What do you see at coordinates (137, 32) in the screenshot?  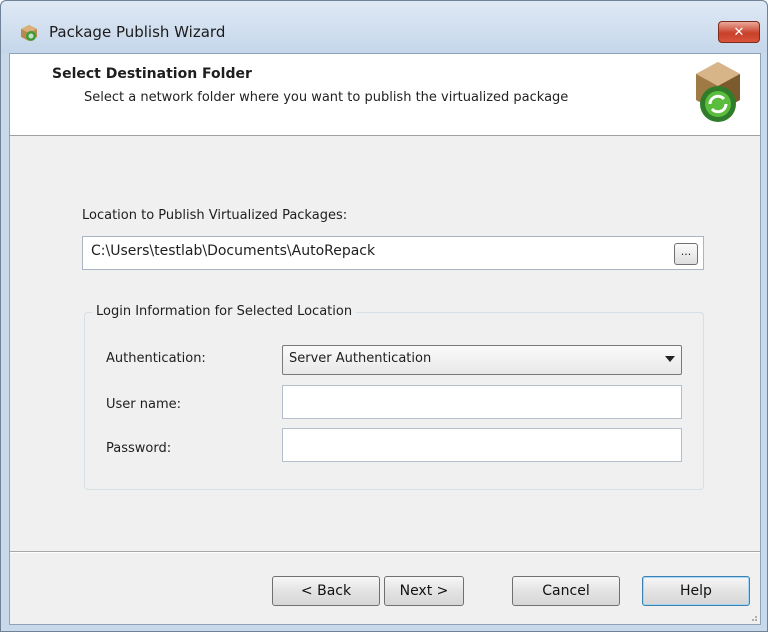 I see `window-title: Package Publish Wizard` at bounding box center [137, 32].